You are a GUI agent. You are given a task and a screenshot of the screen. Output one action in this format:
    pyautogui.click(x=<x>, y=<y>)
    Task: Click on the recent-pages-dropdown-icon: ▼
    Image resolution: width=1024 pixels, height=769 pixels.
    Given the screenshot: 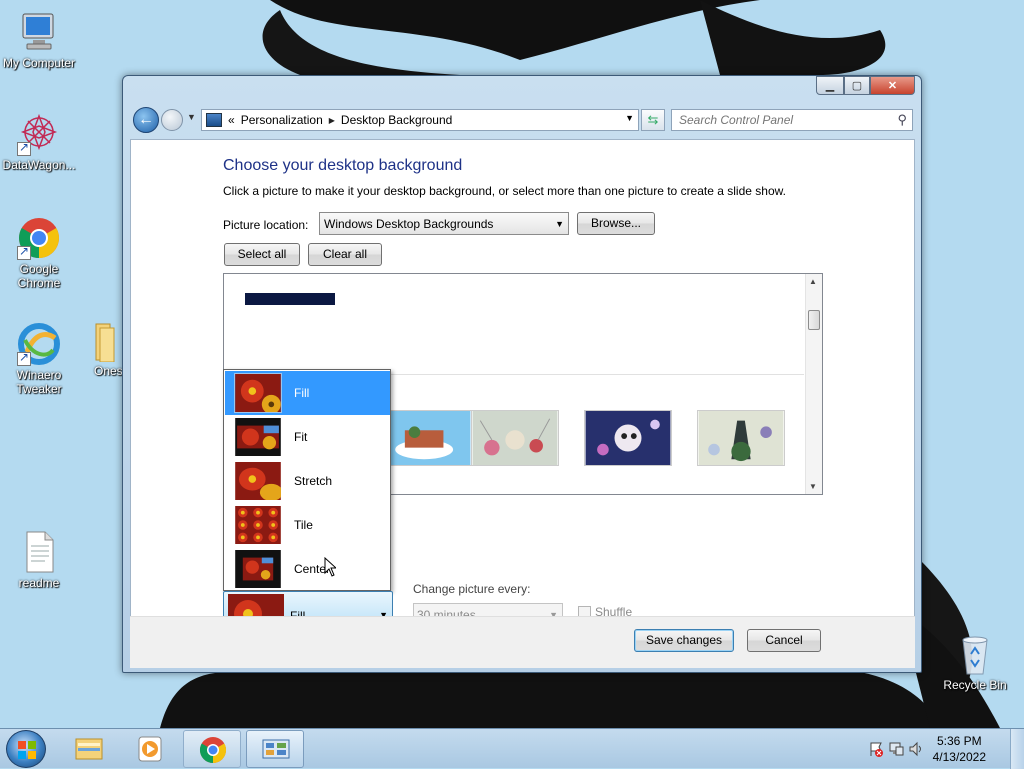 What is the action you would take?
    pyautogui.click(x=191, y=117)
    